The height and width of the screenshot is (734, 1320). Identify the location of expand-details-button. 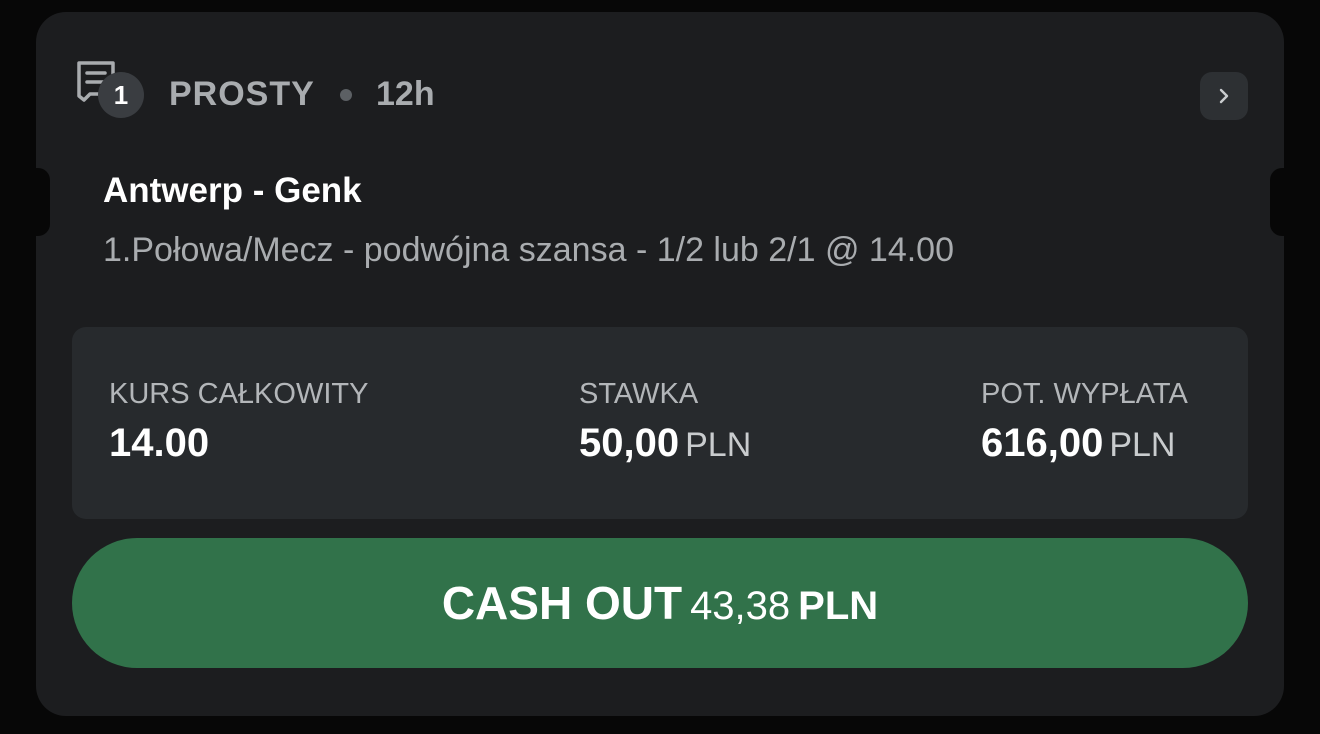
(1224, 96).